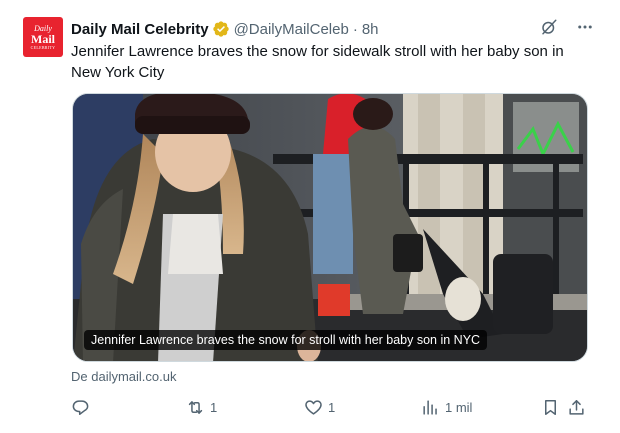 The image size is (620, 433). What do you see at coordinates (214, 407) in the screenshot?
I see `repost-count: 1` at bounding box center [214, 407].